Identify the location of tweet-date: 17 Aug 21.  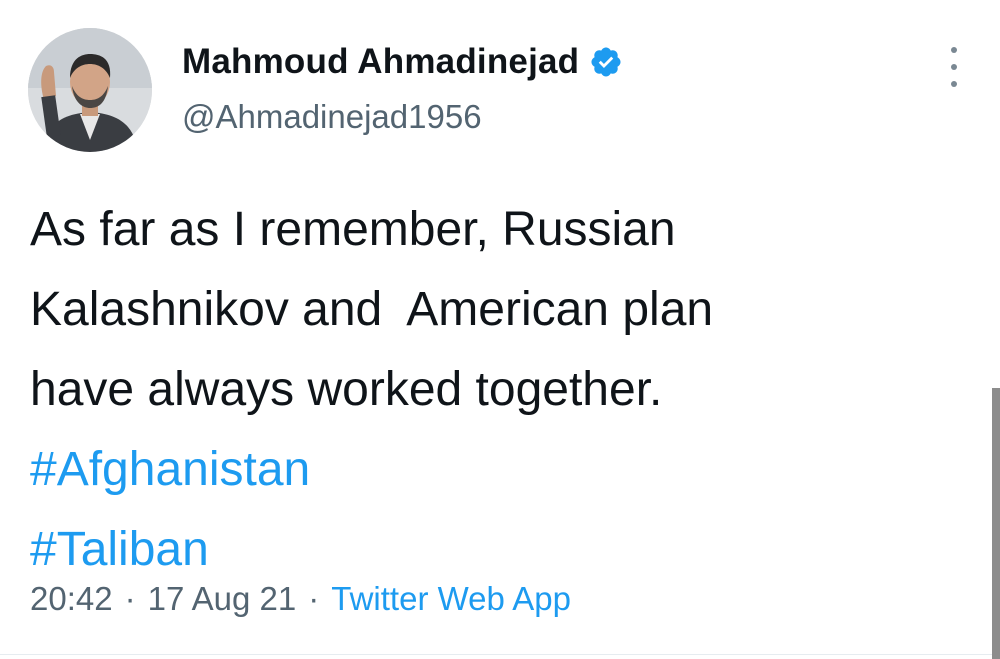
(222, 599).